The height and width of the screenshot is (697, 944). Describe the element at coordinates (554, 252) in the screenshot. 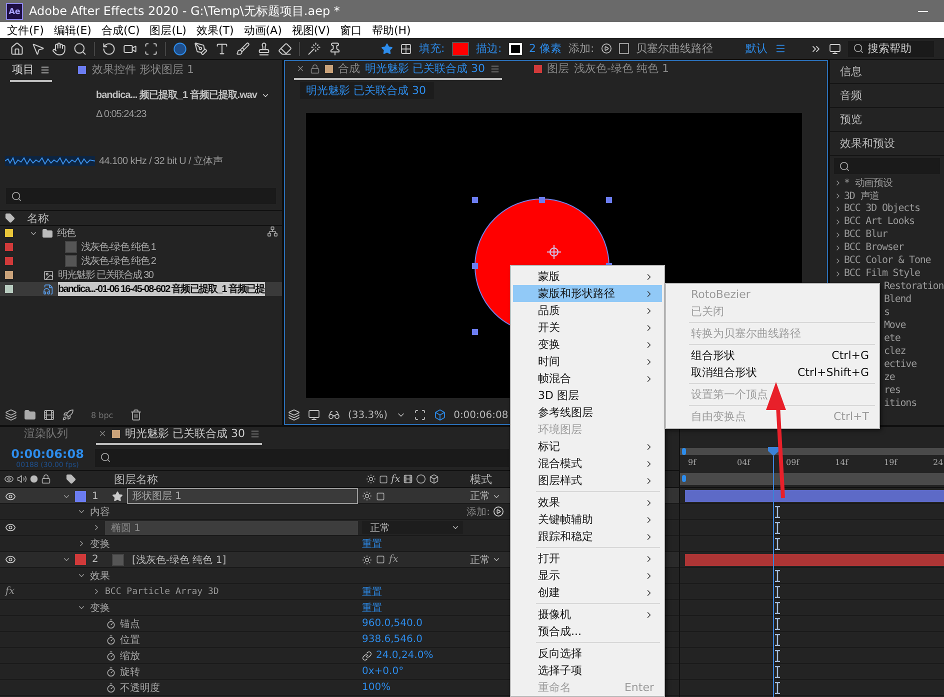

I see `anchor-point-icon` at that location.